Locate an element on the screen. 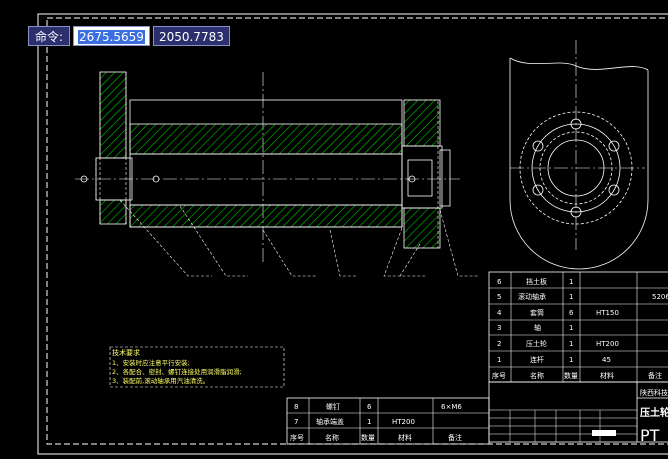 The width and height of the screenshot is (668, 459). svg-text: HT150 is located at coordinates (607, 313).